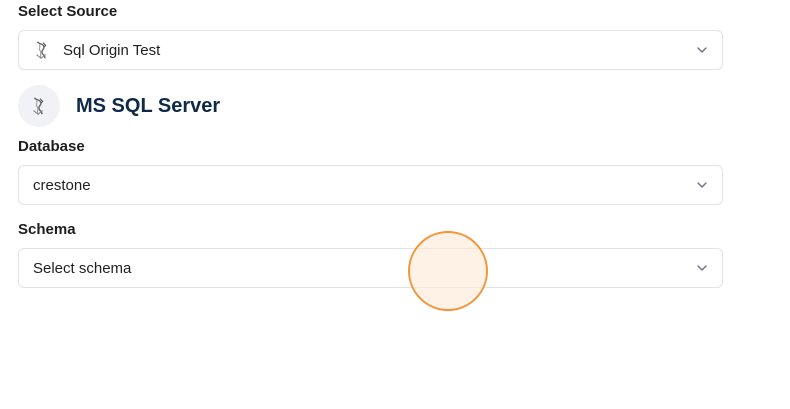  Describe the element at coordinates (370, 268) in the screenshot. I see `schema-select: Select schema` at that location.